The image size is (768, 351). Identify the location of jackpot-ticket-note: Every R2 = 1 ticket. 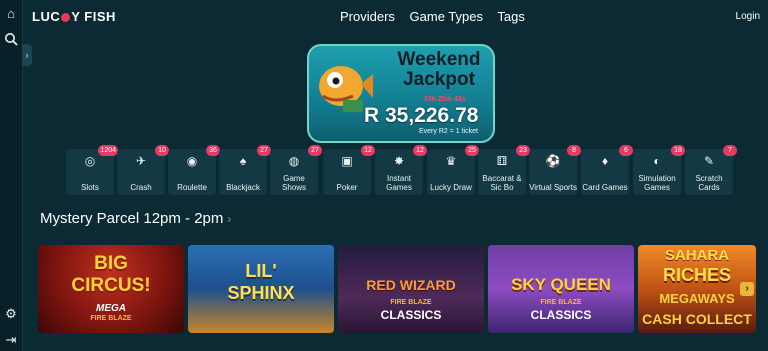
(448, 131).